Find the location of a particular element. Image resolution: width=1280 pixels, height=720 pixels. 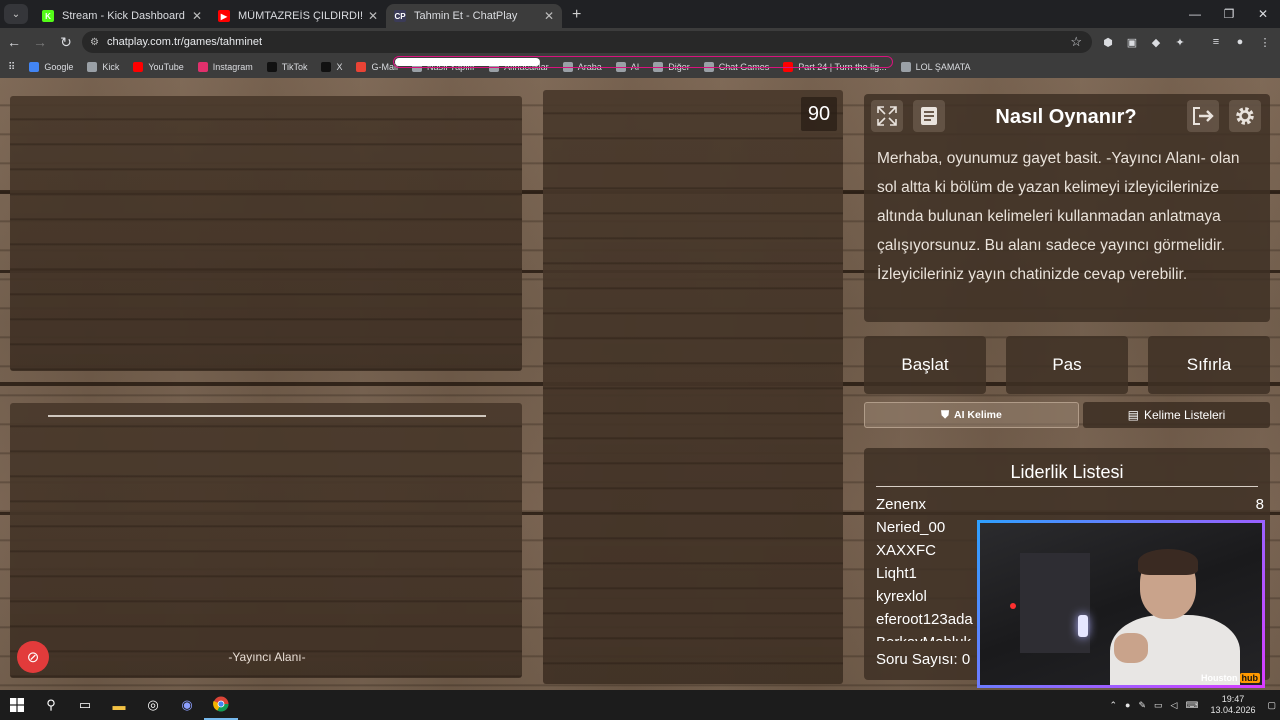

kick-favicon-icon: K is located at coordinates (48, 16).